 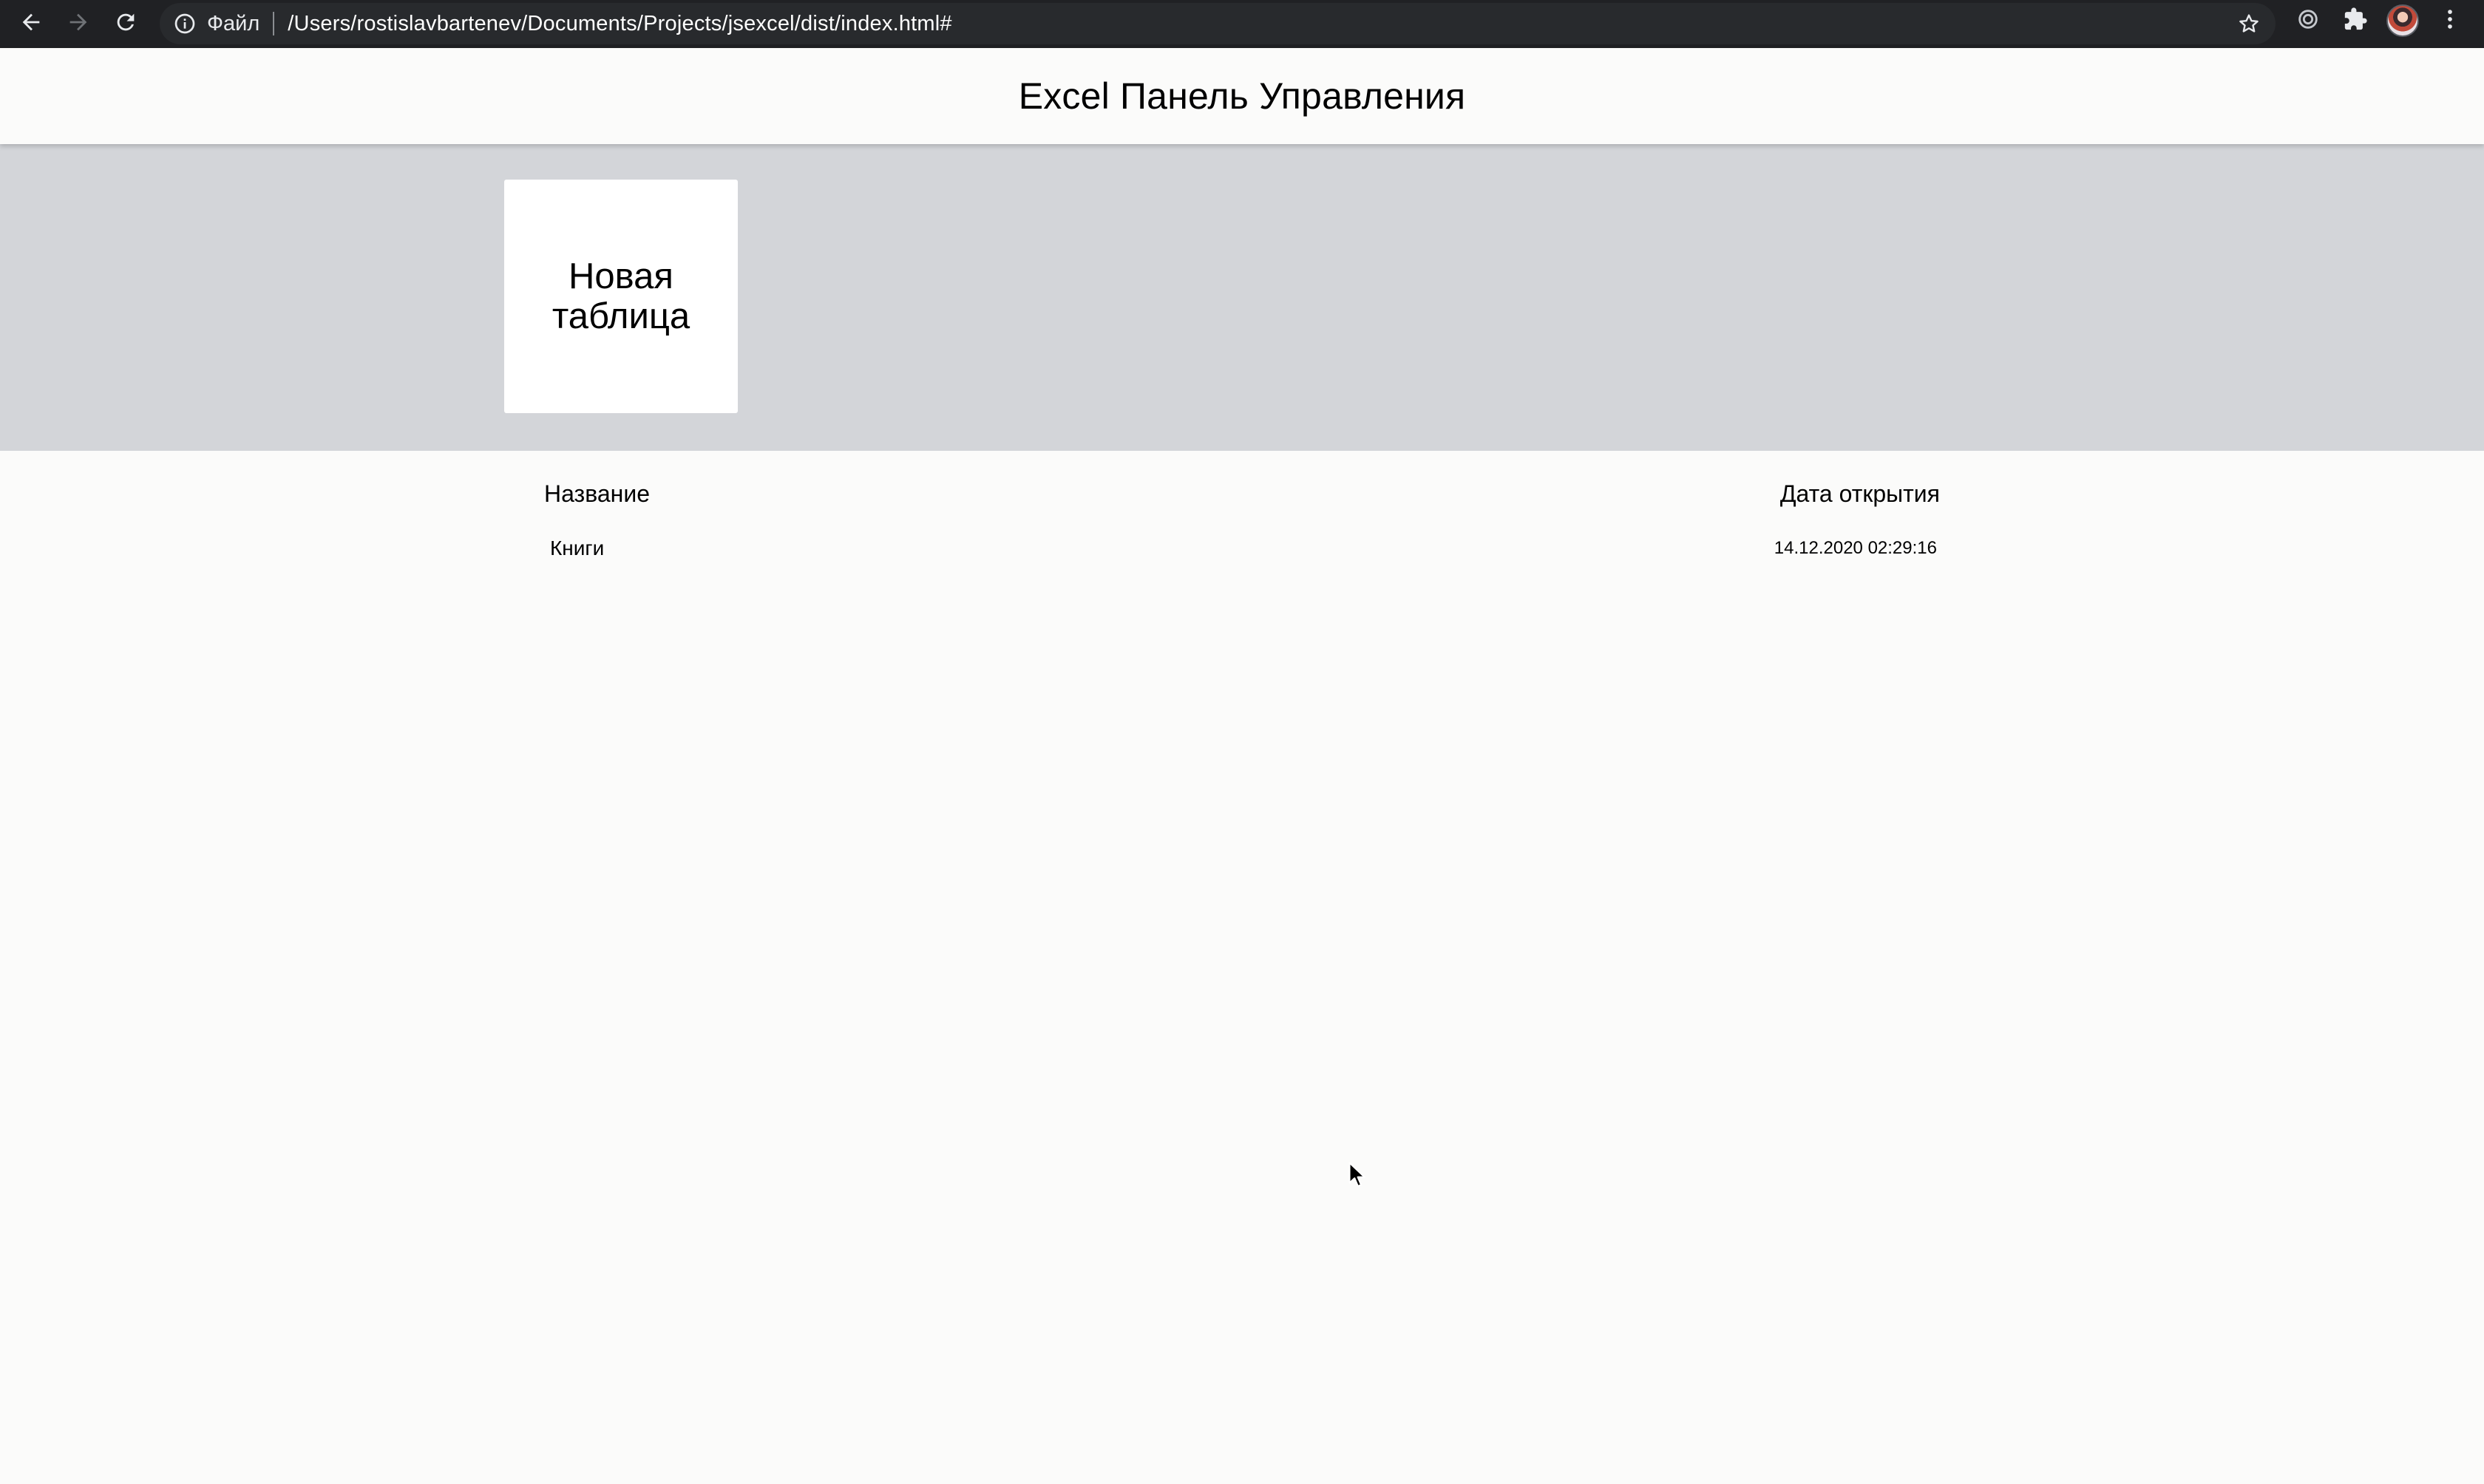 I want to click on extensions-button, so click(x=2356, y=20).